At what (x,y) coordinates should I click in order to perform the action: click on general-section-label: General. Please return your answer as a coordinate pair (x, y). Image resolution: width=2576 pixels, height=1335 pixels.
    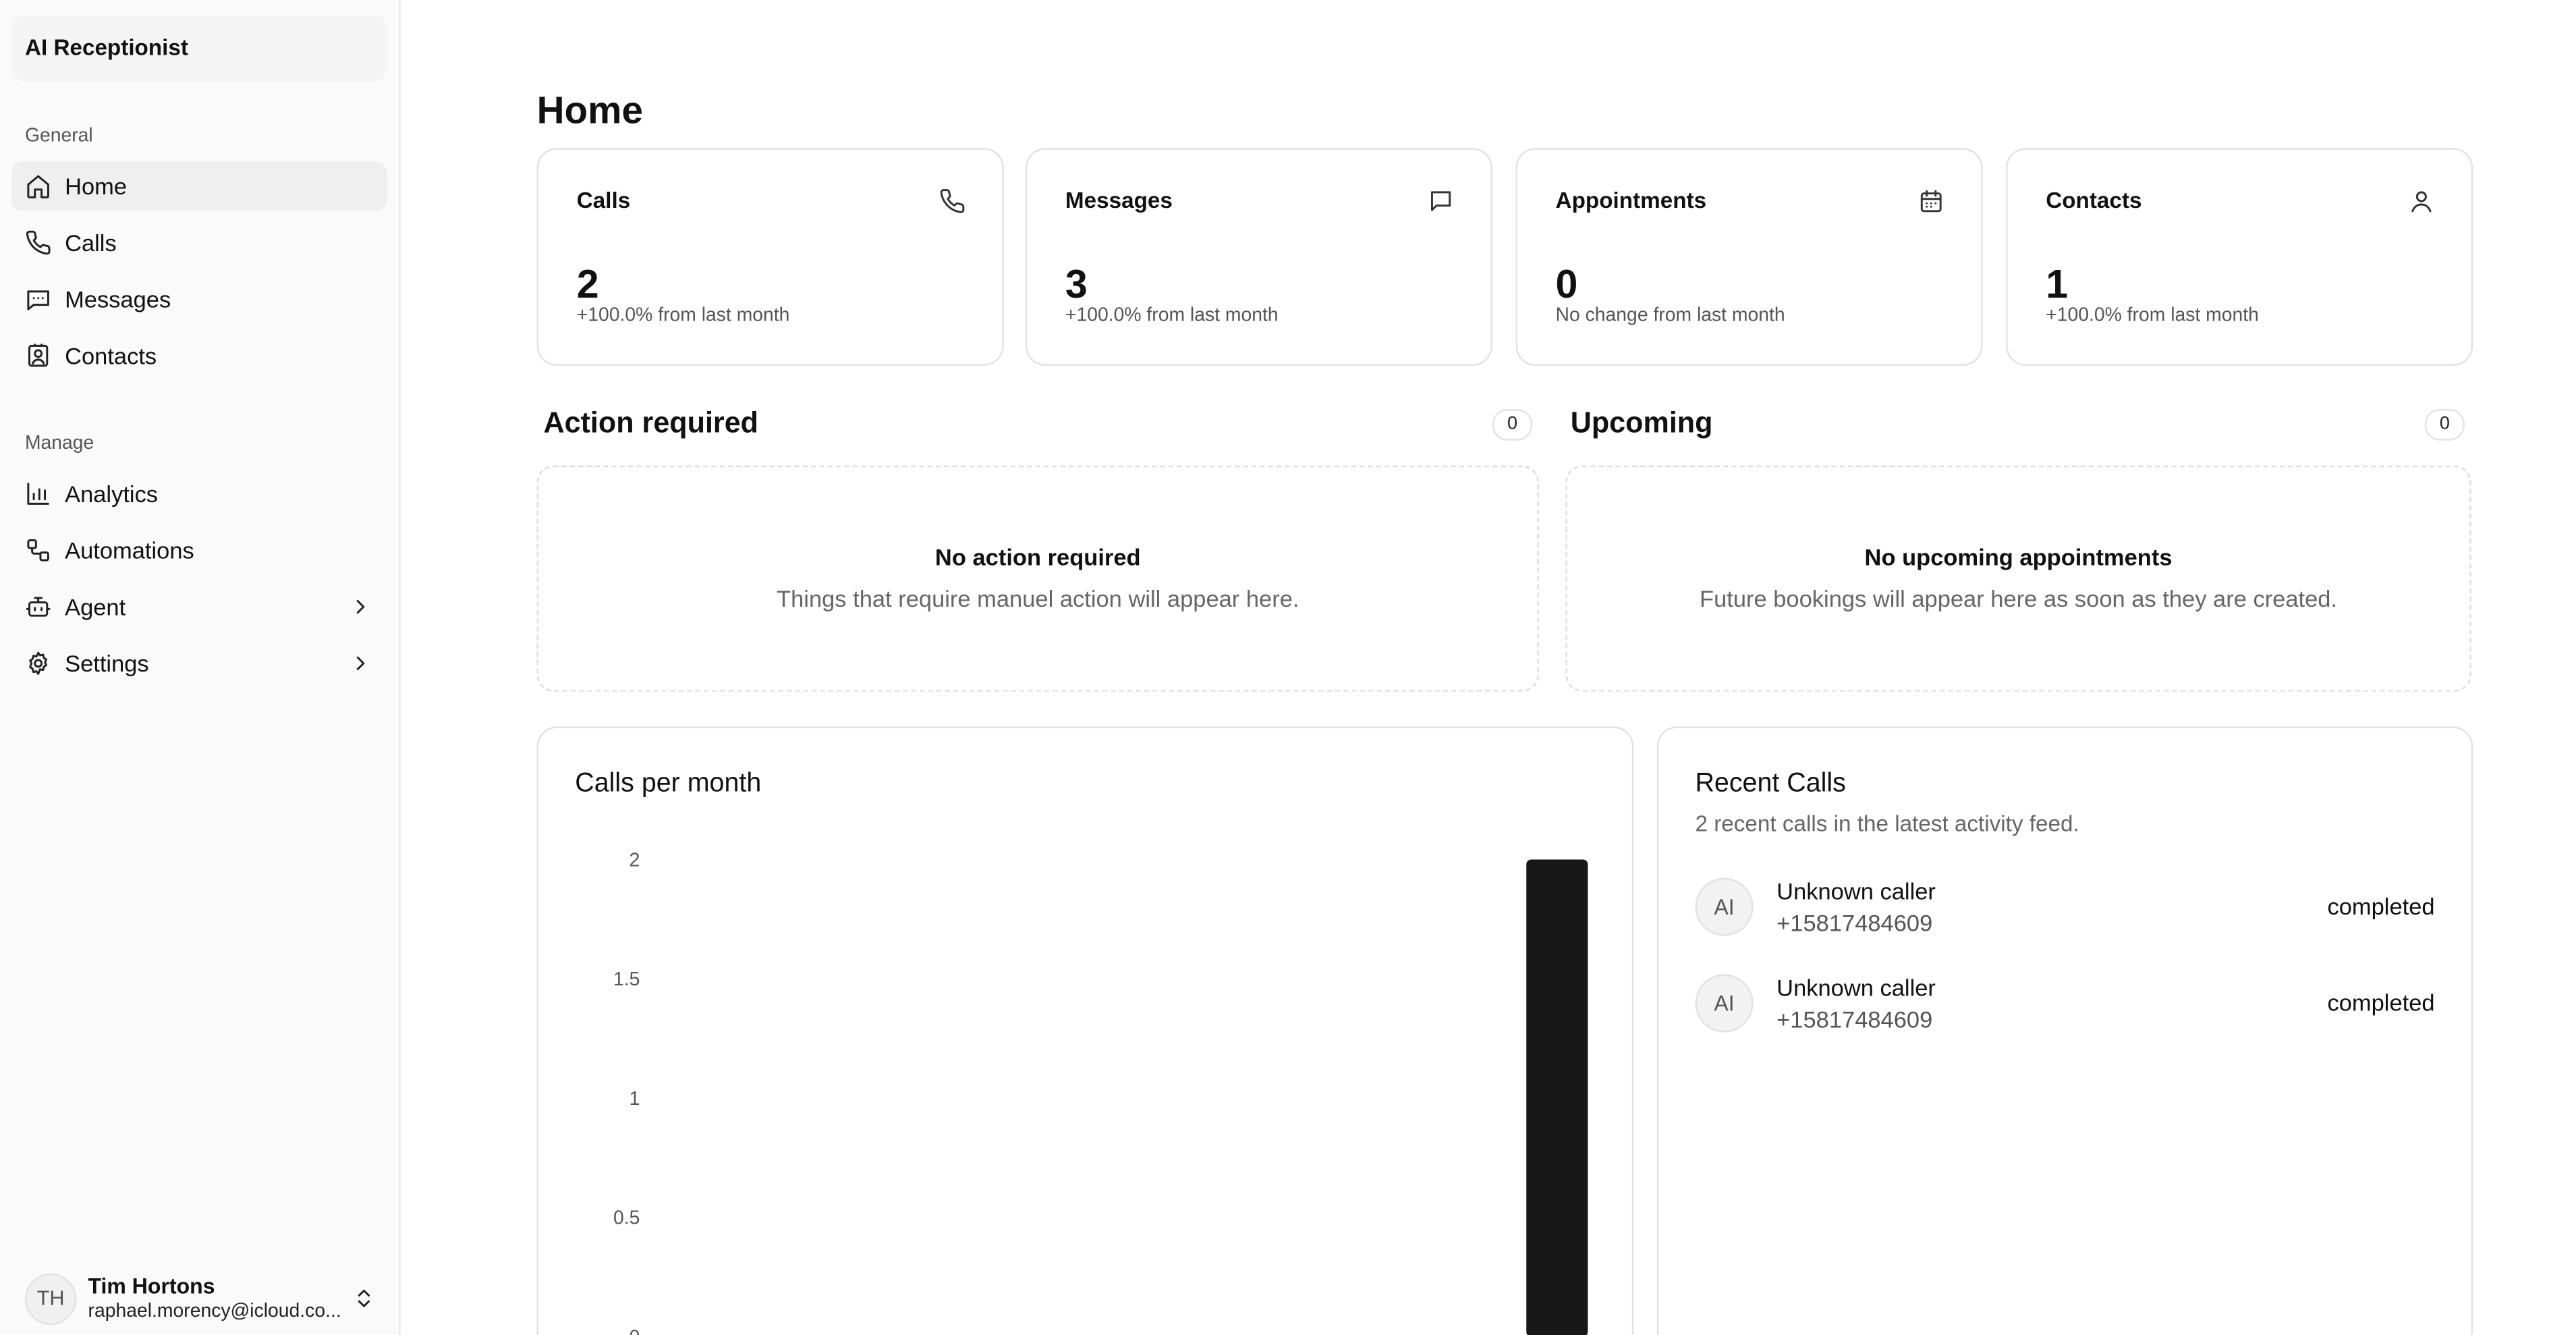
    Looking at the image, I should click on (58, 136).